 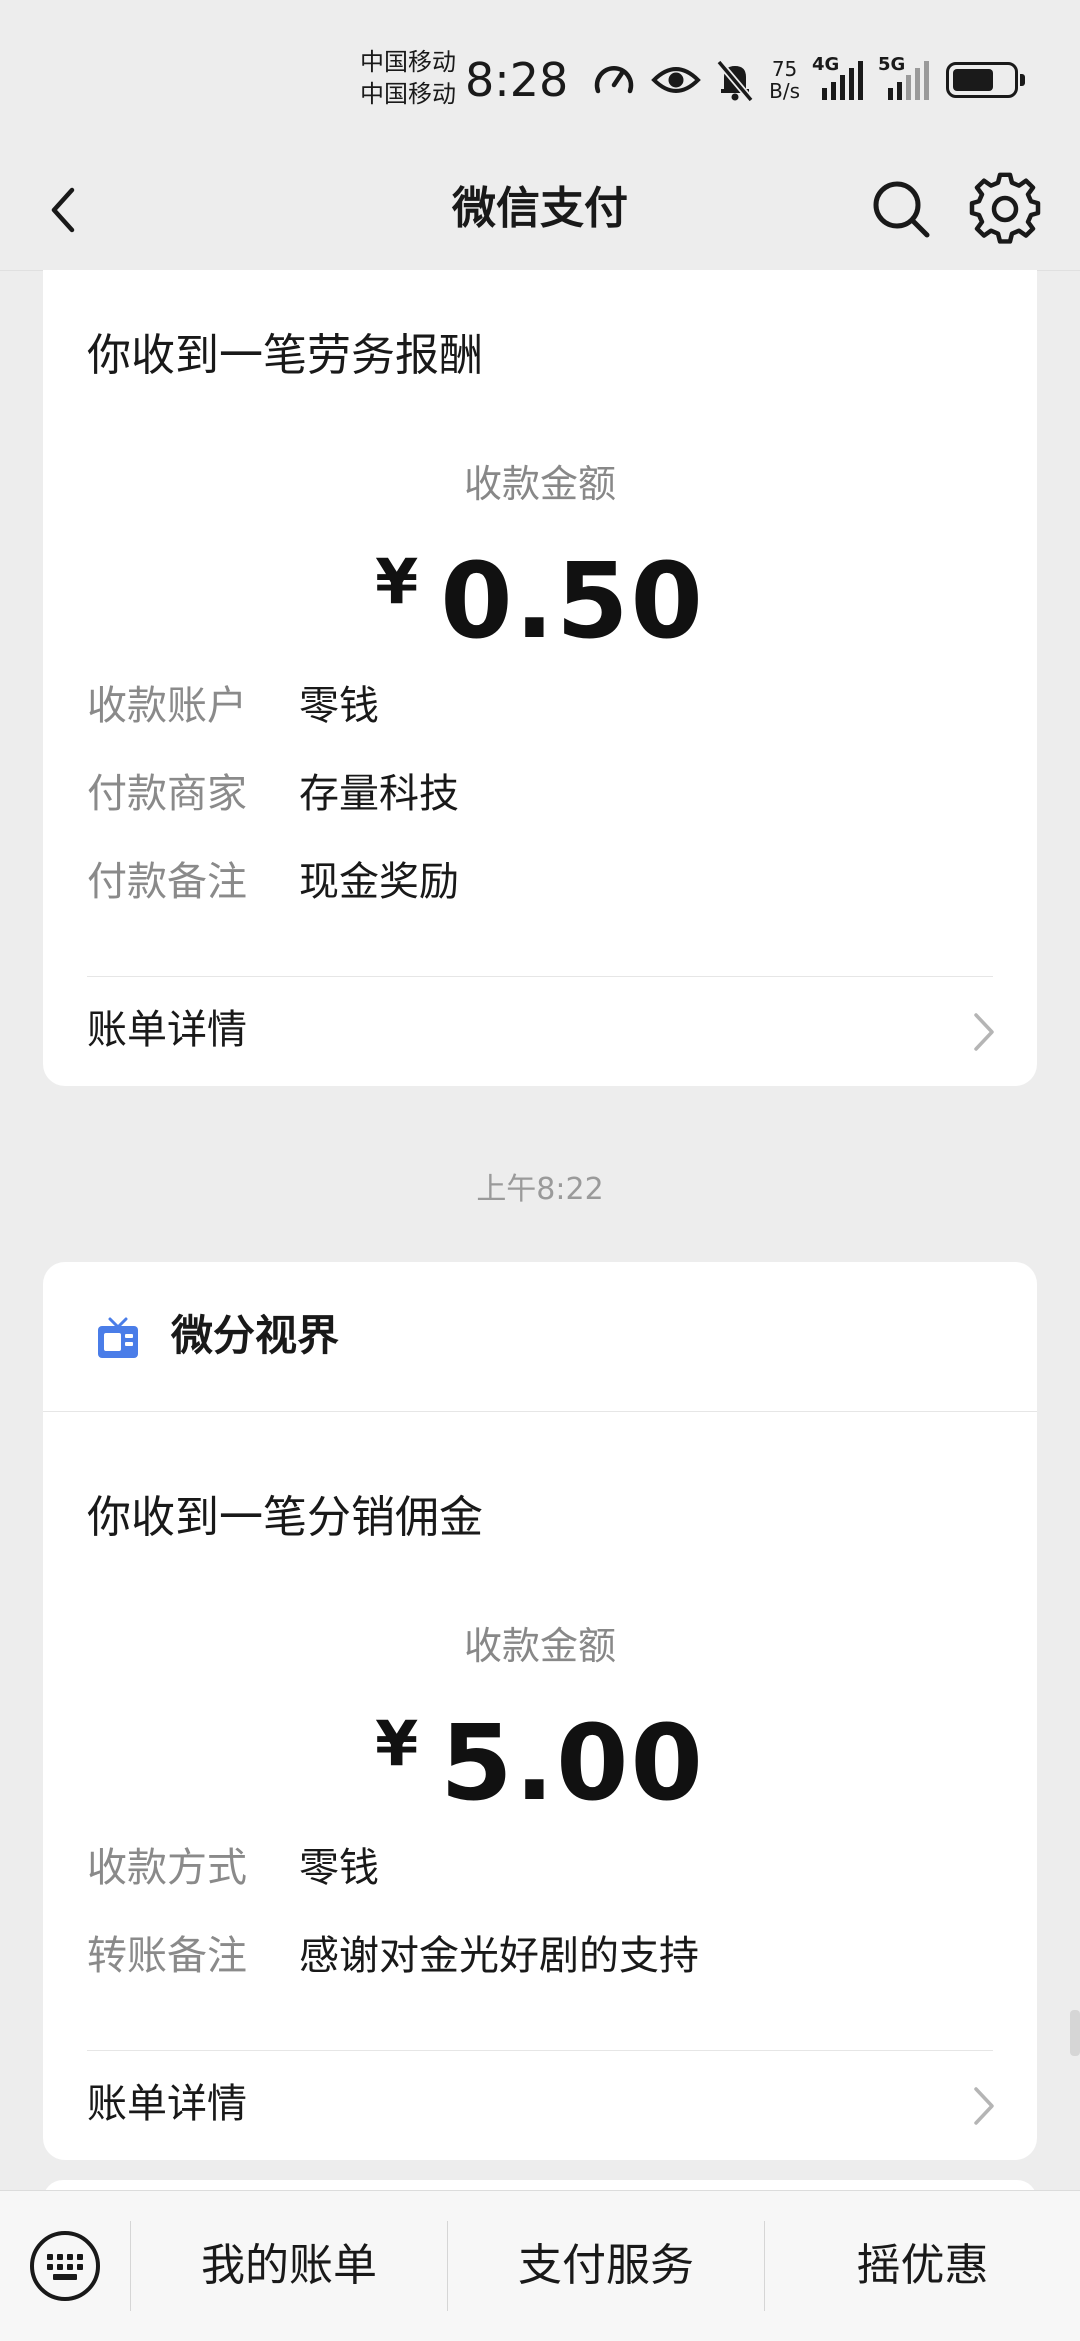 What do you see at coordinates (255, 1336) in the screenshot?
I see `merchant-name: 微分视界` at bounding box center [255, 1336].